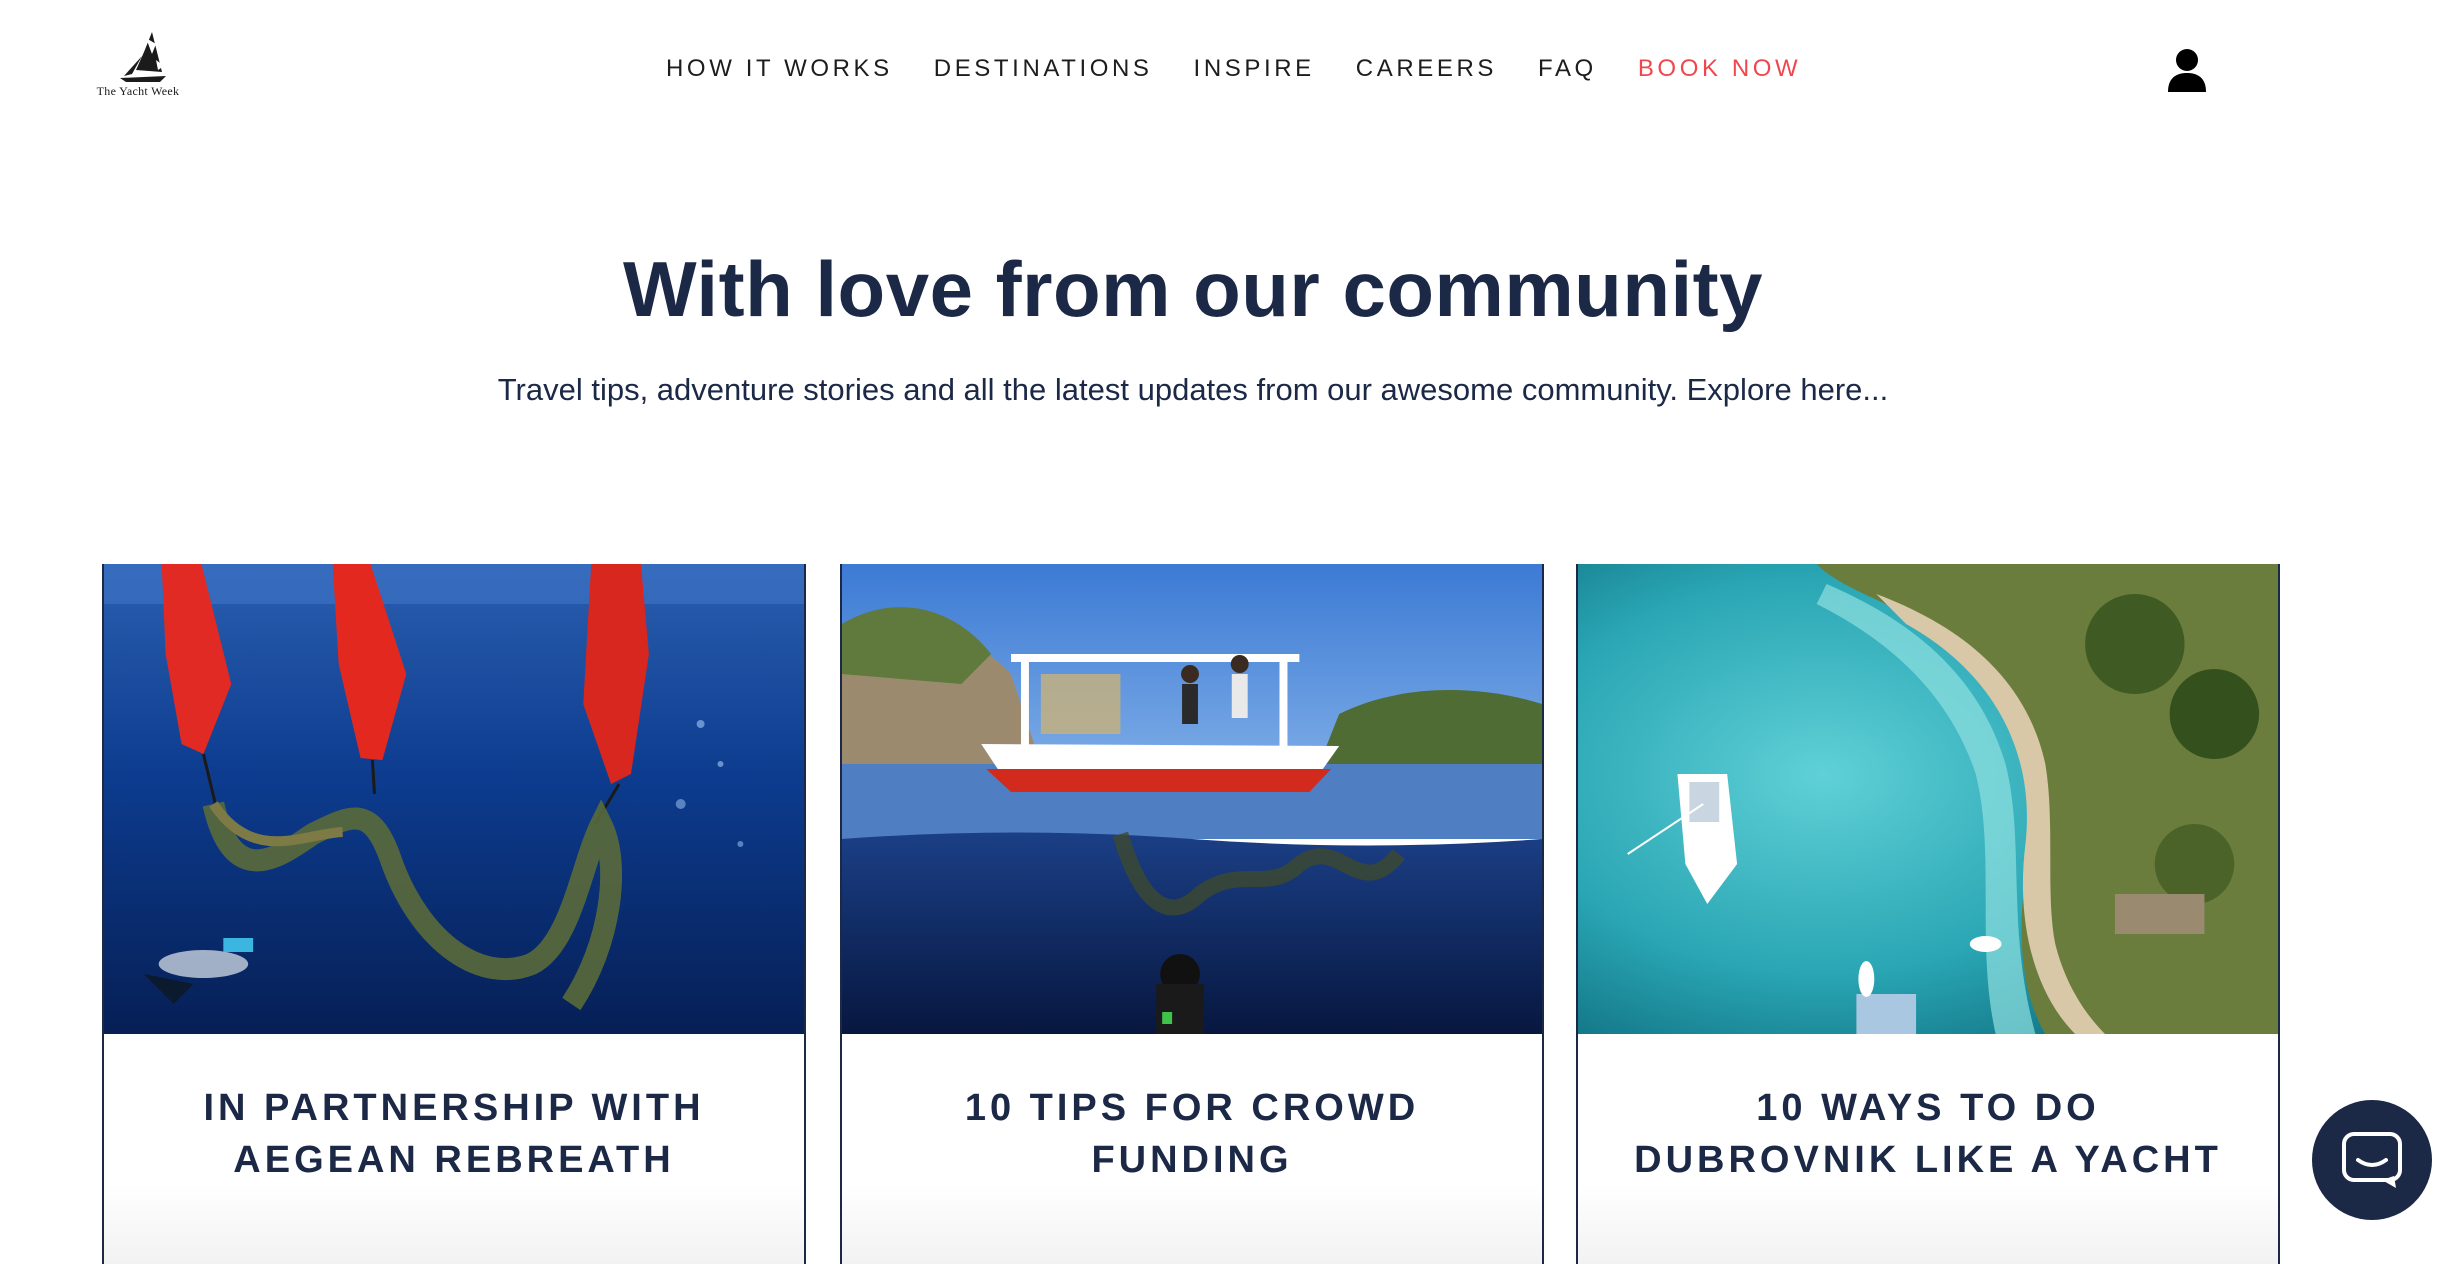 This screenshot has height=1264, width=2452. I want to click on nav-careers: CAREERS, so click(1426, 69).